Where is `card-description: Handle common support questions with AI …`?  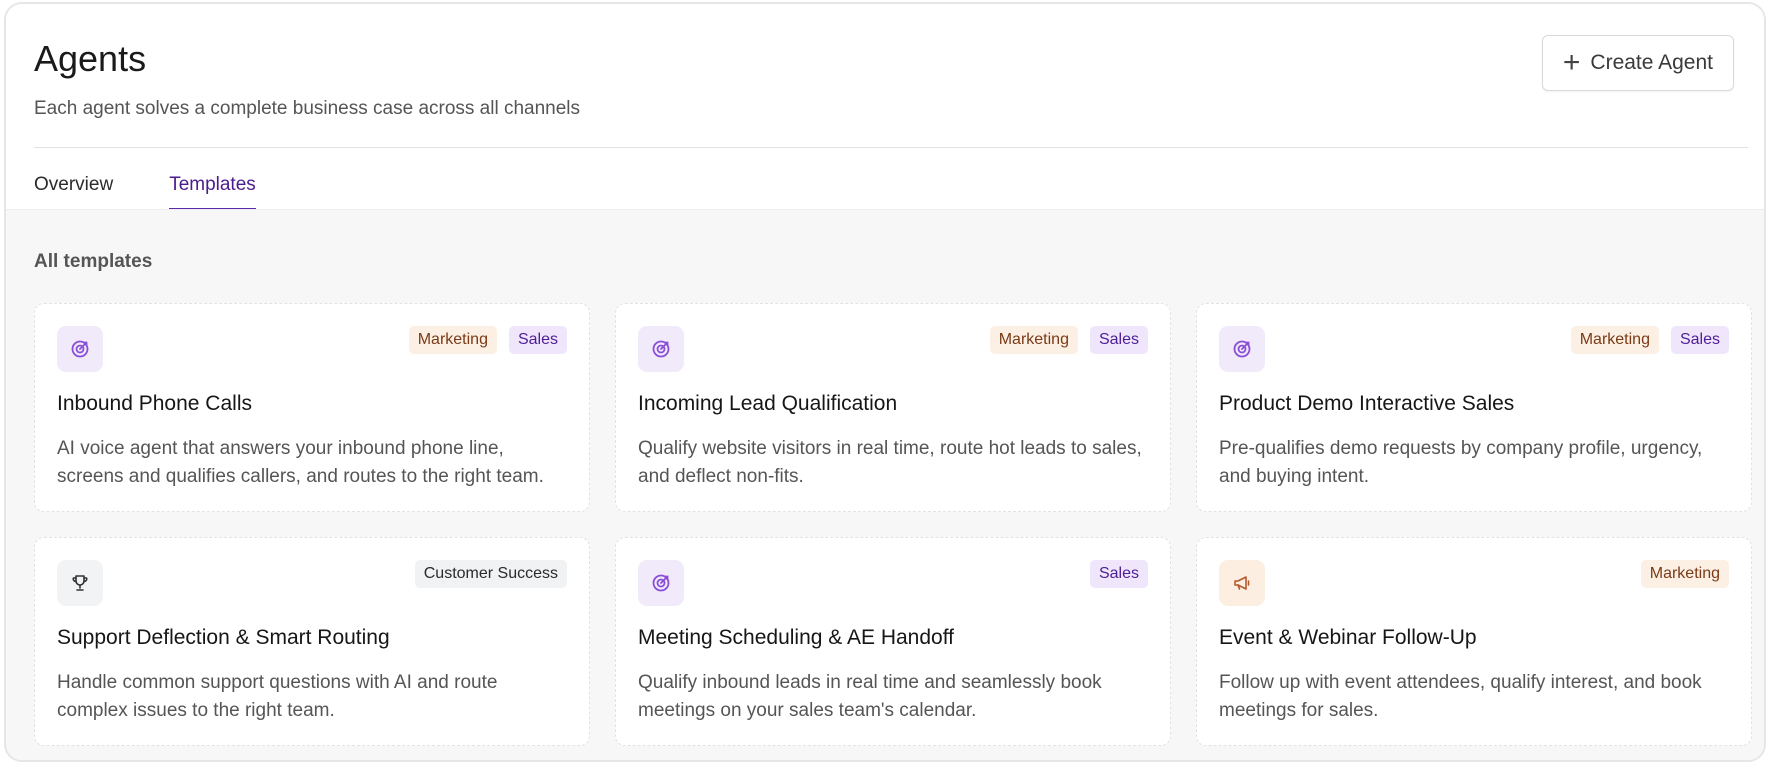 card-description: Handle common support questions with AI … is located at coordinates (277, 696).